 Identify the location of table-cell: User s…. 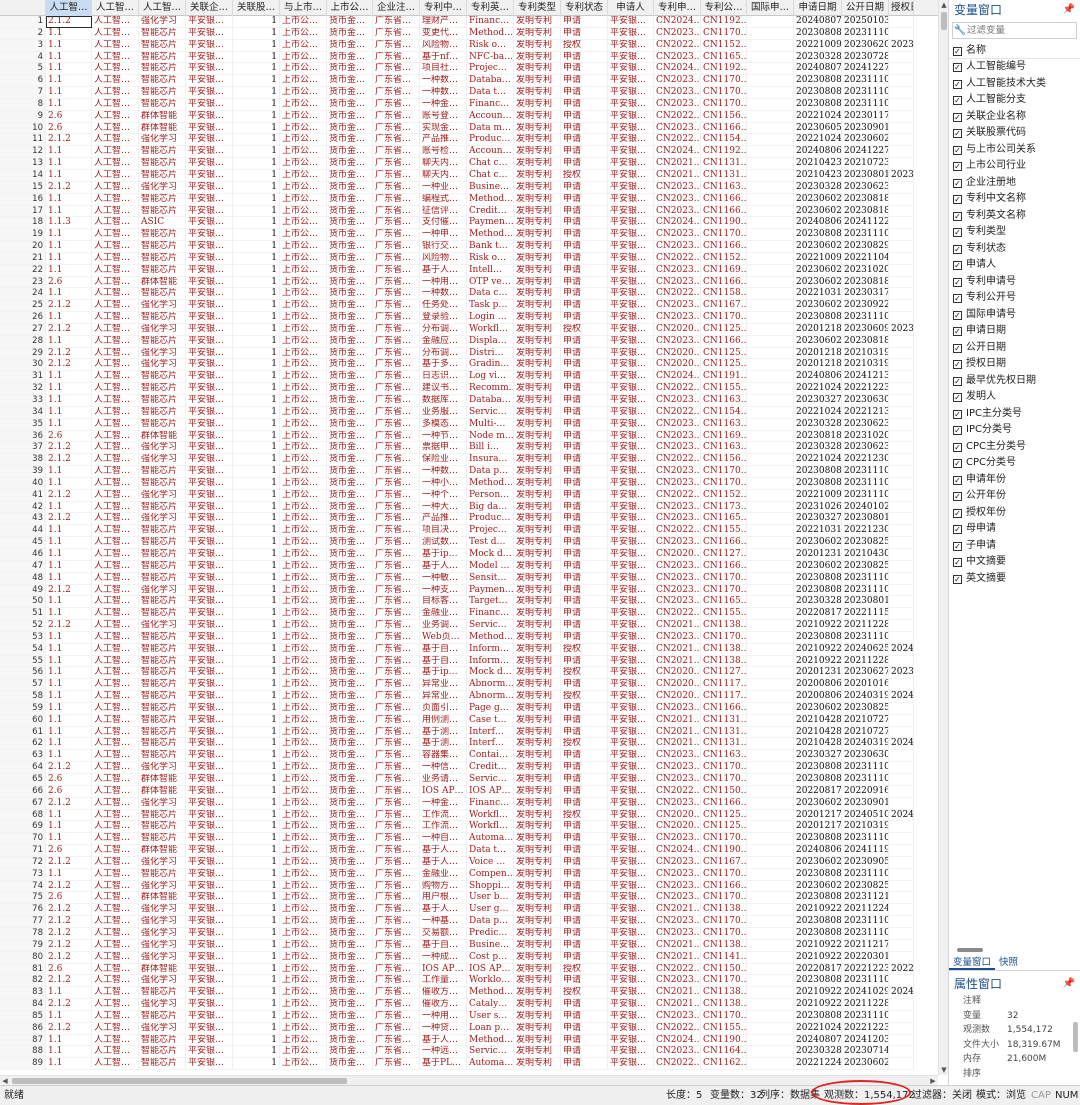
(490, 1016).